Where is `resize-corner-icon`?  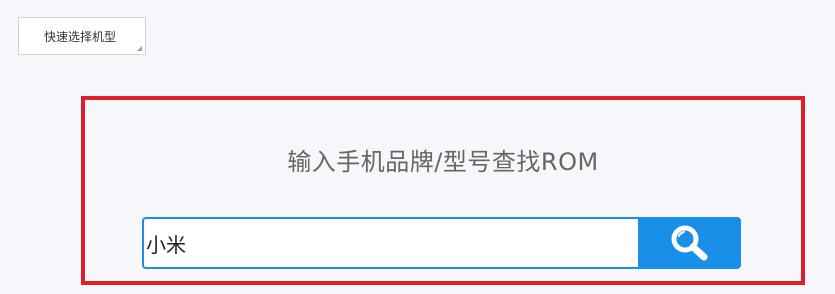
resize-corner-icon is located at coordinates (139, 48).